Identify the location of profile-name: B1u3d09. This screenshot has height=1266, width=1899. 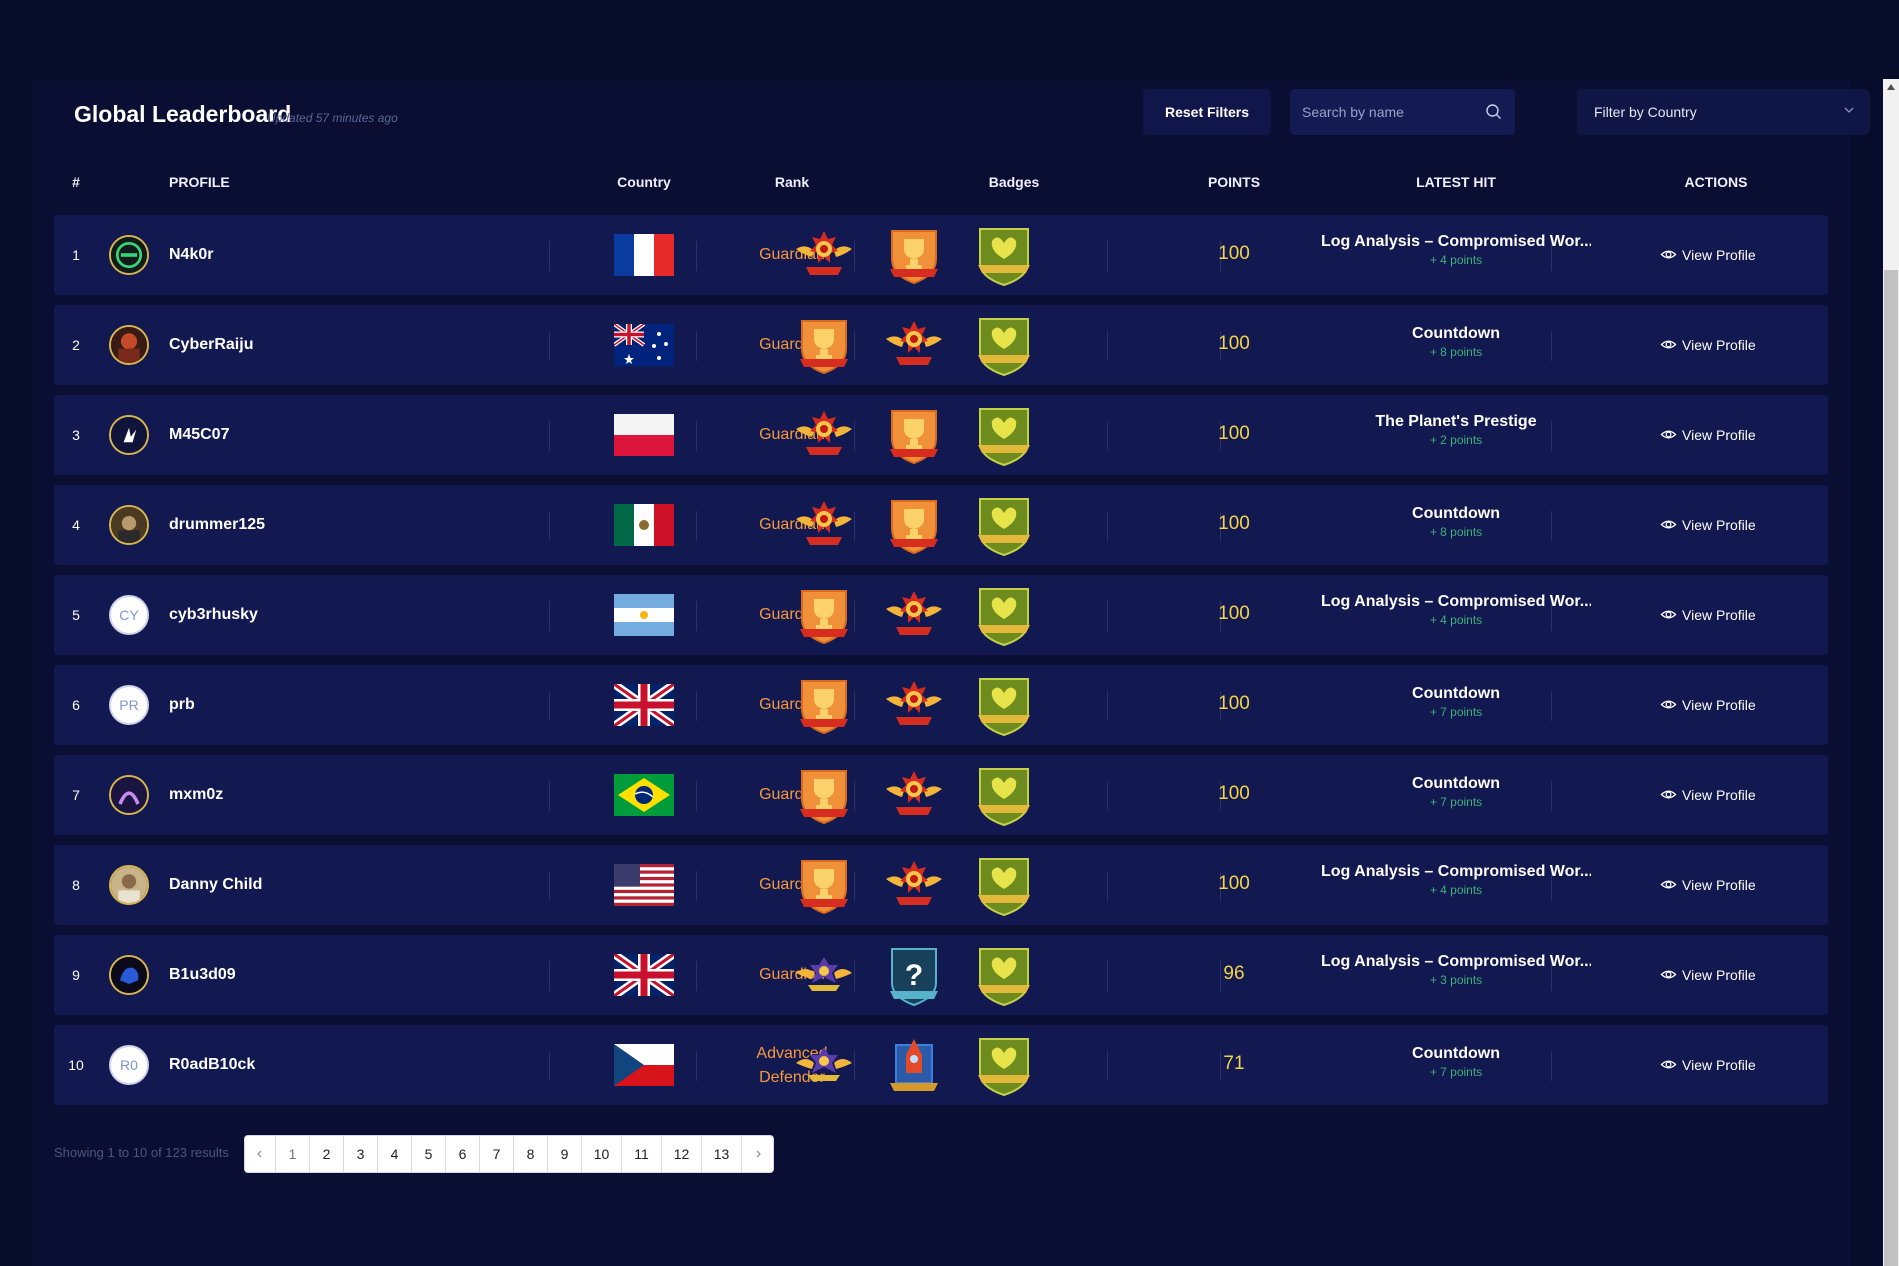
(202, 975).